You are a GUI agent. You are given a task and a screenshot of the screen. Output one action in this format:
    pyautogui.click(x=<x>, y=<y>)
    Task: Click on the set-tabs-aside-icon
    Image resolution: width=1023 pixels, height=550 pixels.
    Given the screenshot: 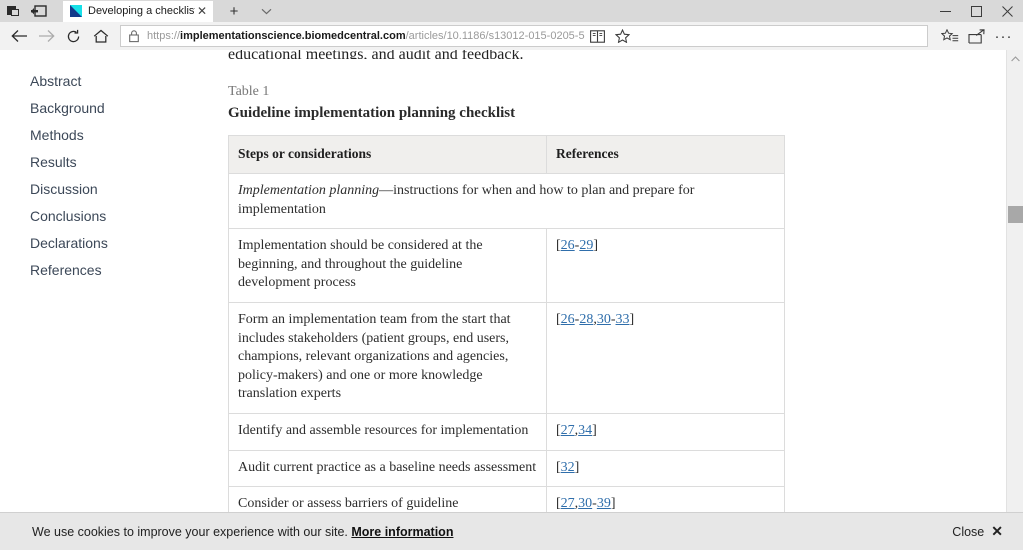 What is the action you would take?
    pyautogui.click(x=13, y=11)
    